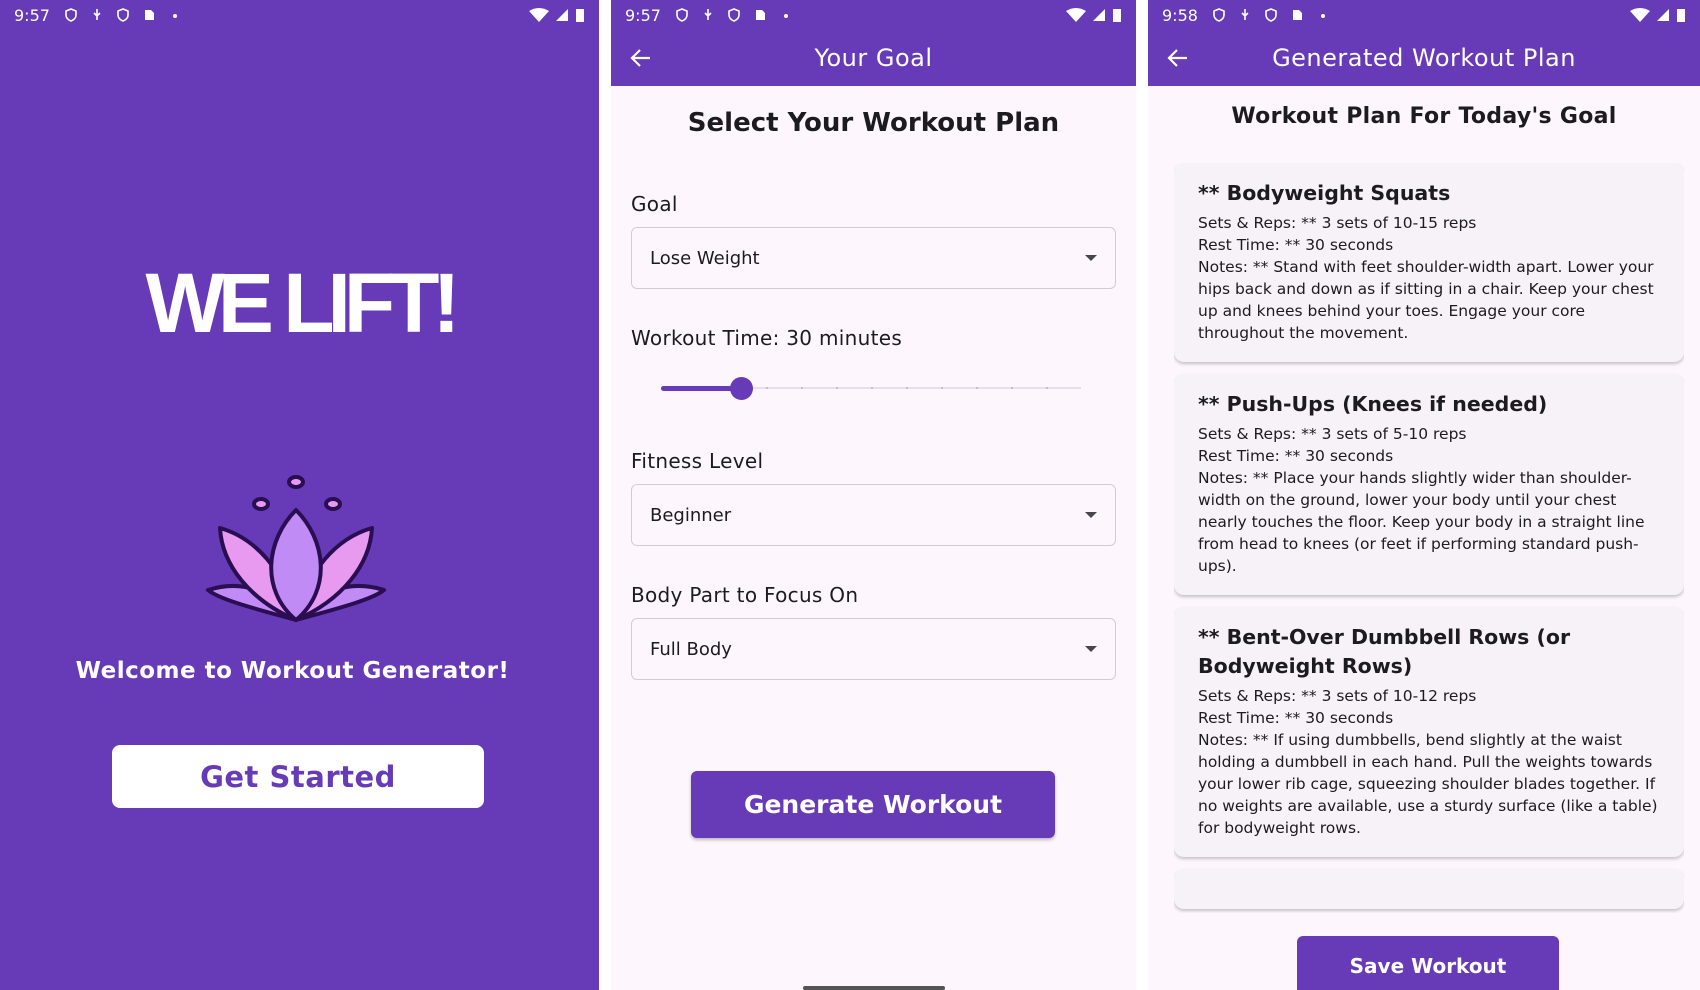  Describe the element at coordinates (691, 515) in the screenshot. I see `fitness-level-value: Beginner` at that location.